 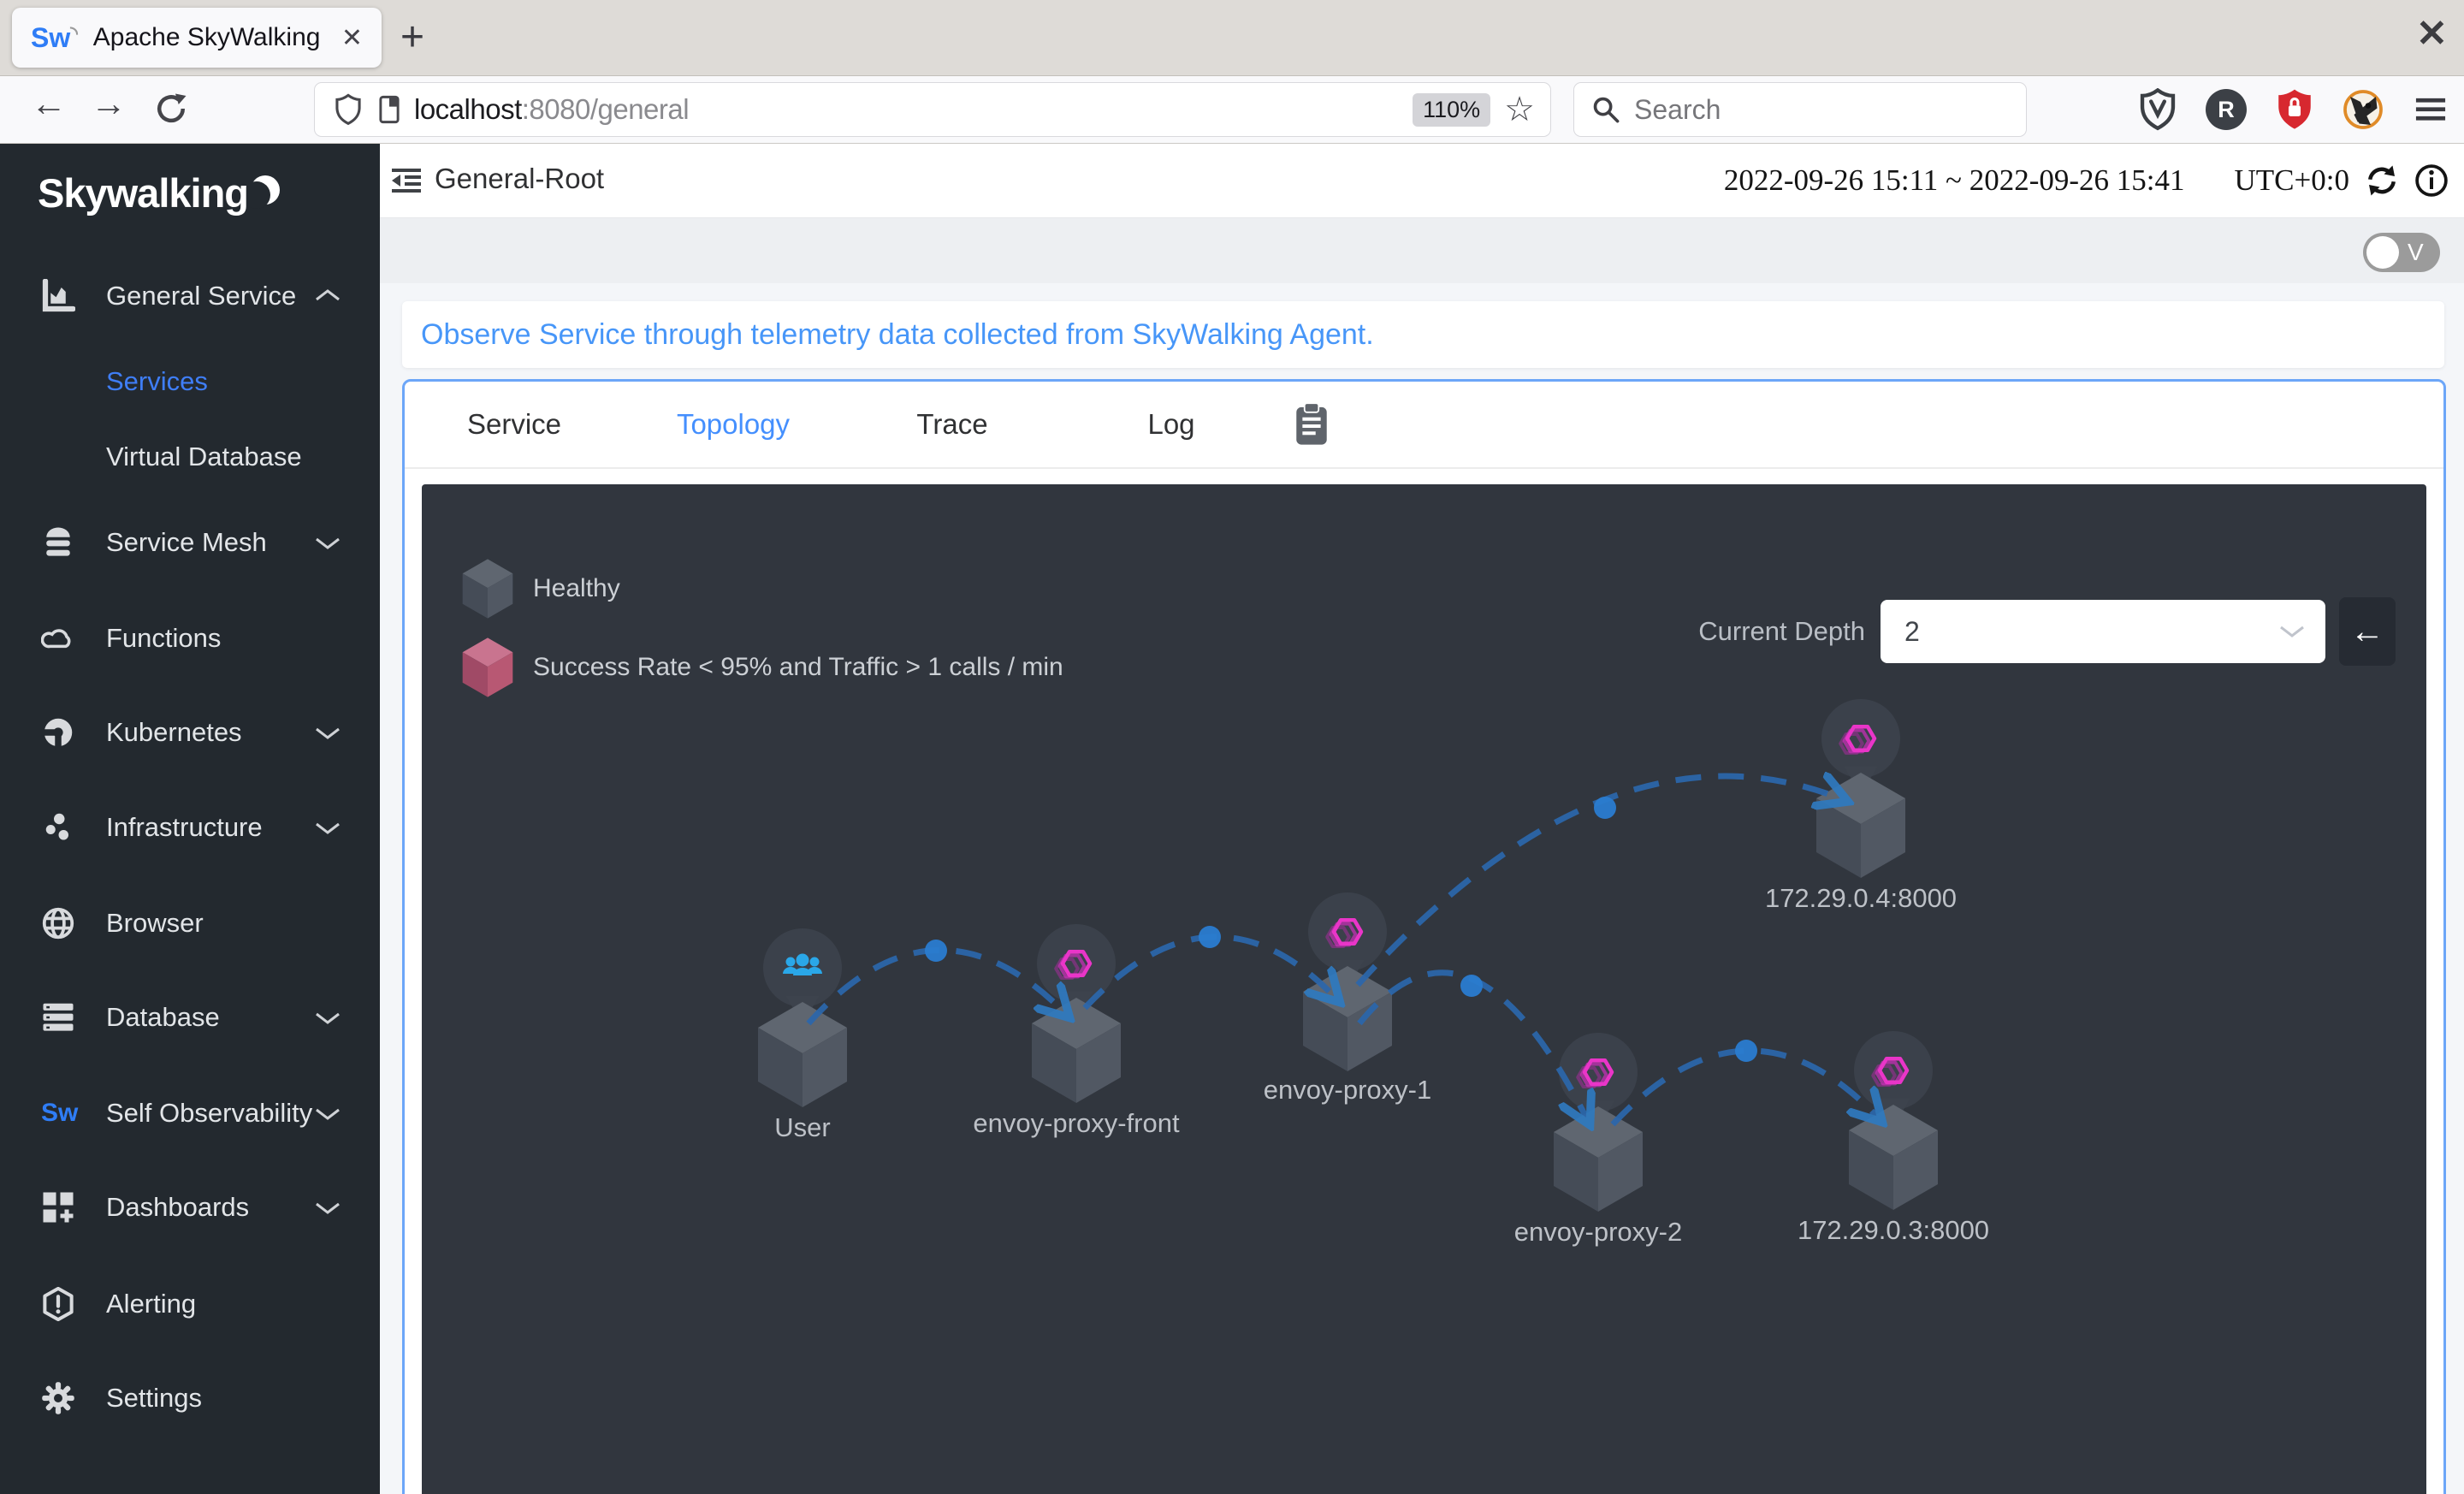 I want to click on tabs-row: Service Topology Trace Log, so click(x=1424, y=426).